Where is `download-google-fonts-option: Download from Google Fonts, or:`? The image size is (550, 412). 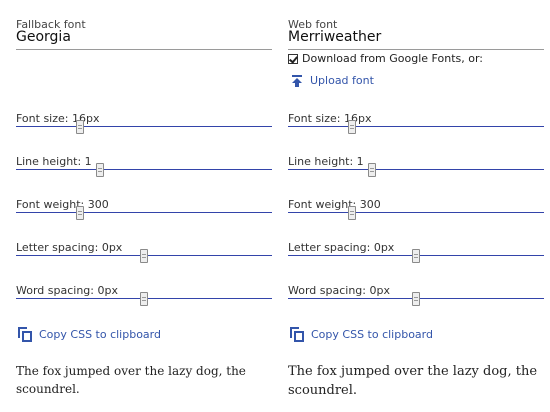 download-google-fonts-option: Download from Google Fonts, or: is located at coordinates (385, 58).